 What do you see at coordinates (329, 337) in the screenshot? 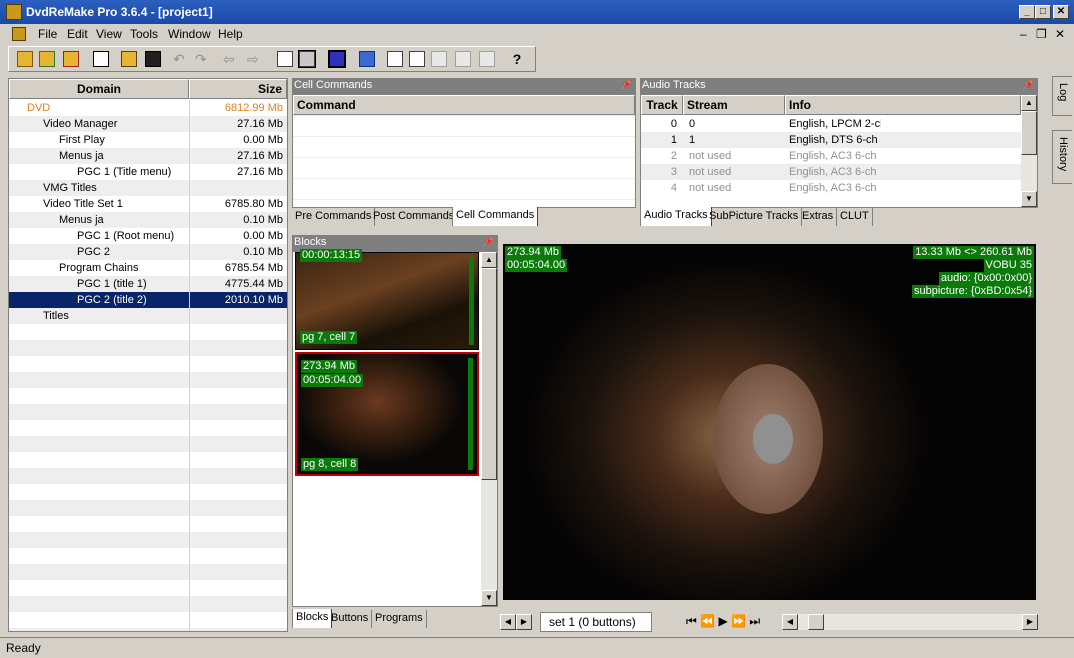
I see `thumb-cell-label: pg 7, cell 7` at bounding box center [329, 337].